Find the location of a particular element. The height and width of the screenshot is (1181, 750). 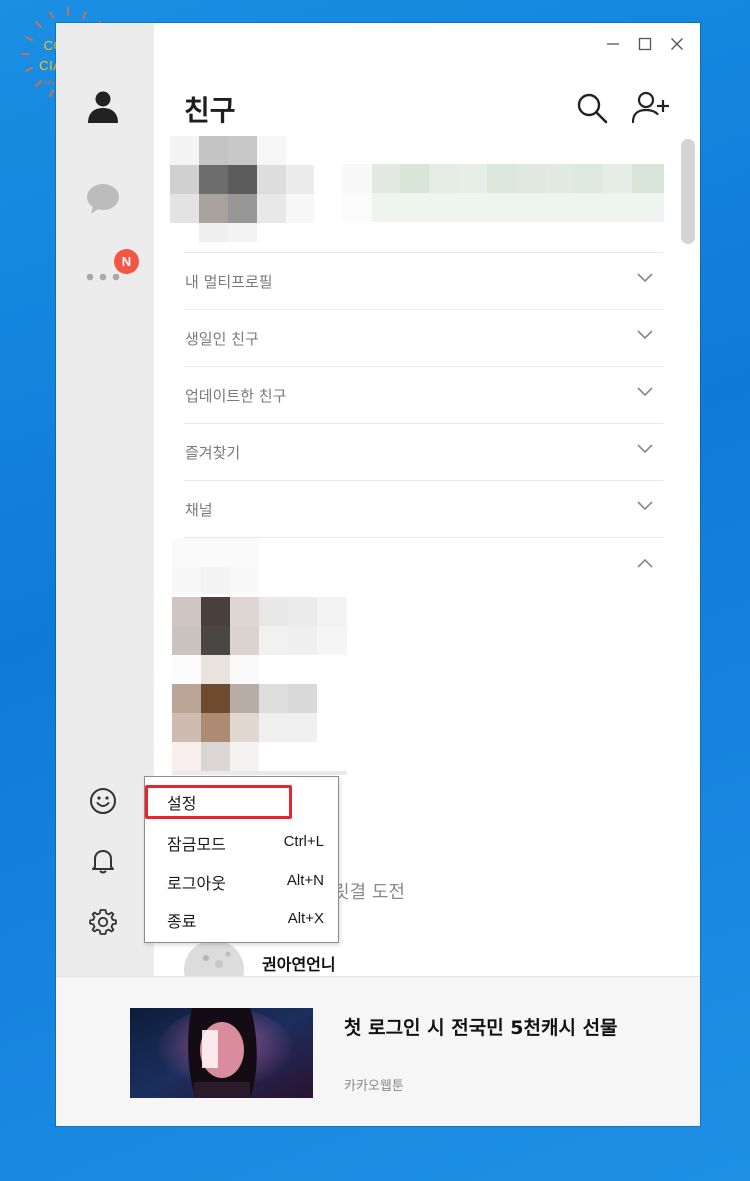

section-label: 생일인 친구 is located at coordinates (222, 339).